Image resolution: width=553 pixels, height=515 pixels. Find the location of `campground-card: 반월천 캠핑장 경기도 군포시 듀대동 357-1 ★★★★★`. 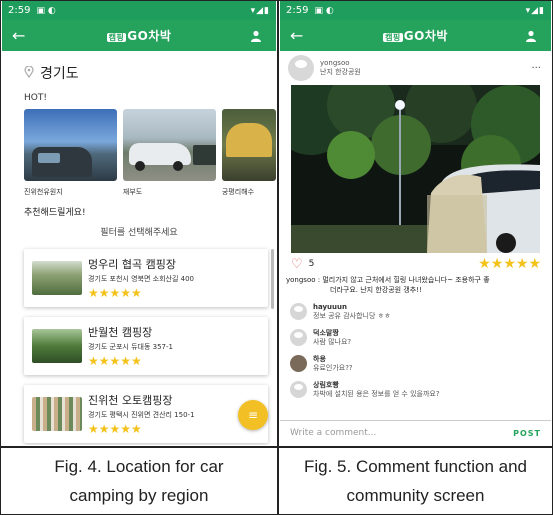

campground-card: 반월천 캠핑장 경기도 군포시 듀대동 357-1 ★★★★★ is located at coordinates (146, 346).